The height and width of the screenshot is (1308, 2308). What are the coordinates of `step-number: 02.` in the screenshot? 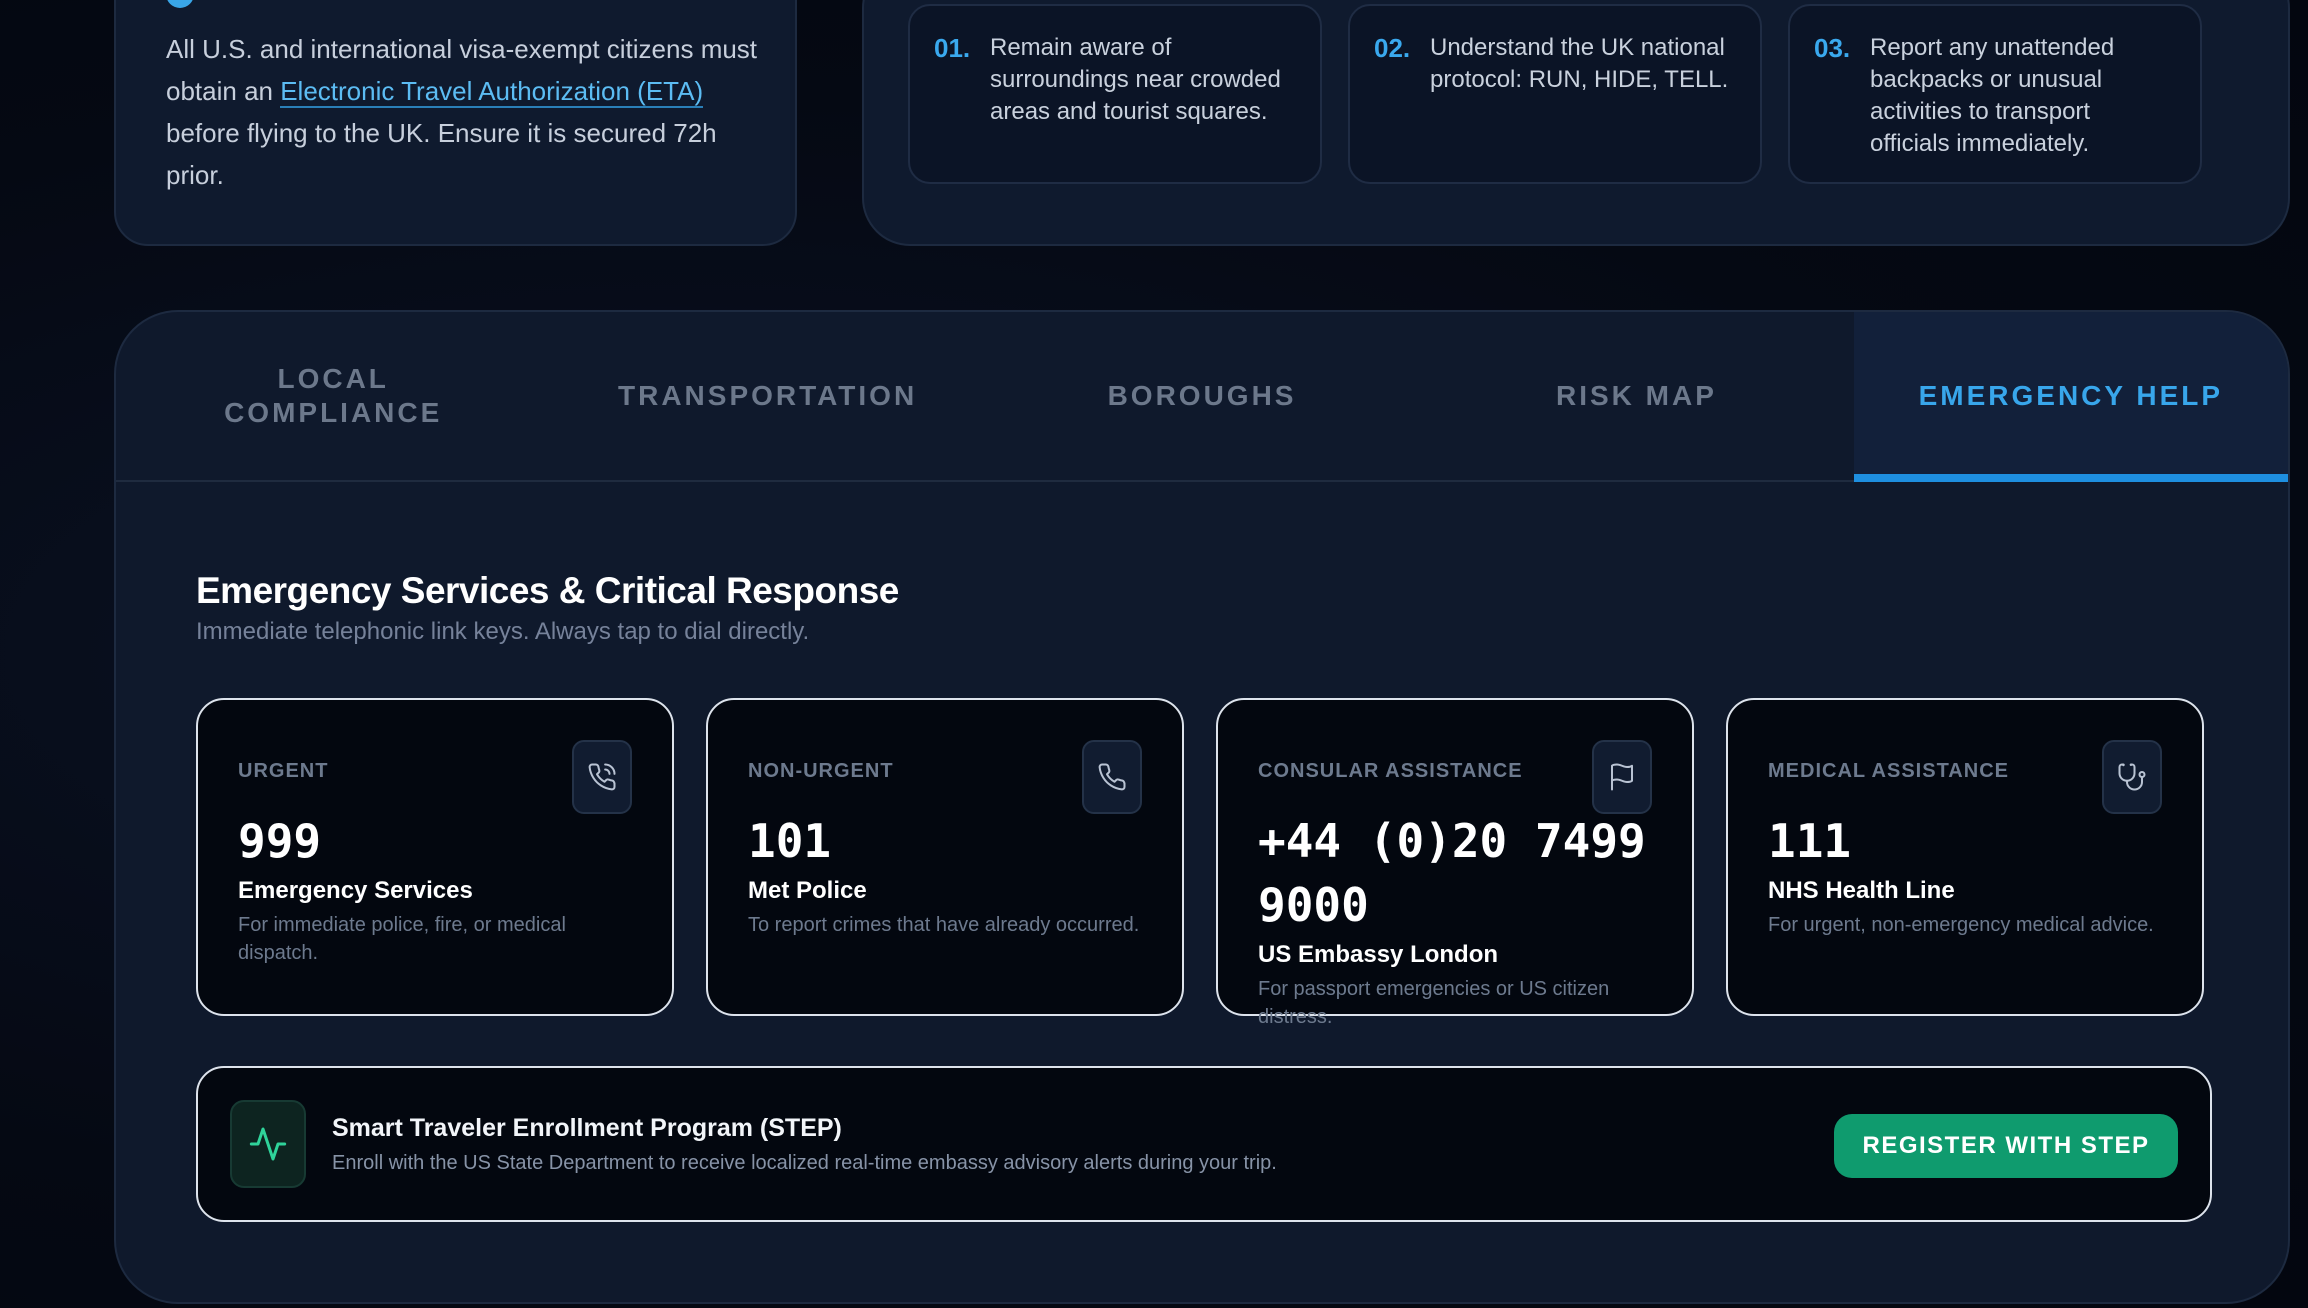 It's located at (1392, 48).